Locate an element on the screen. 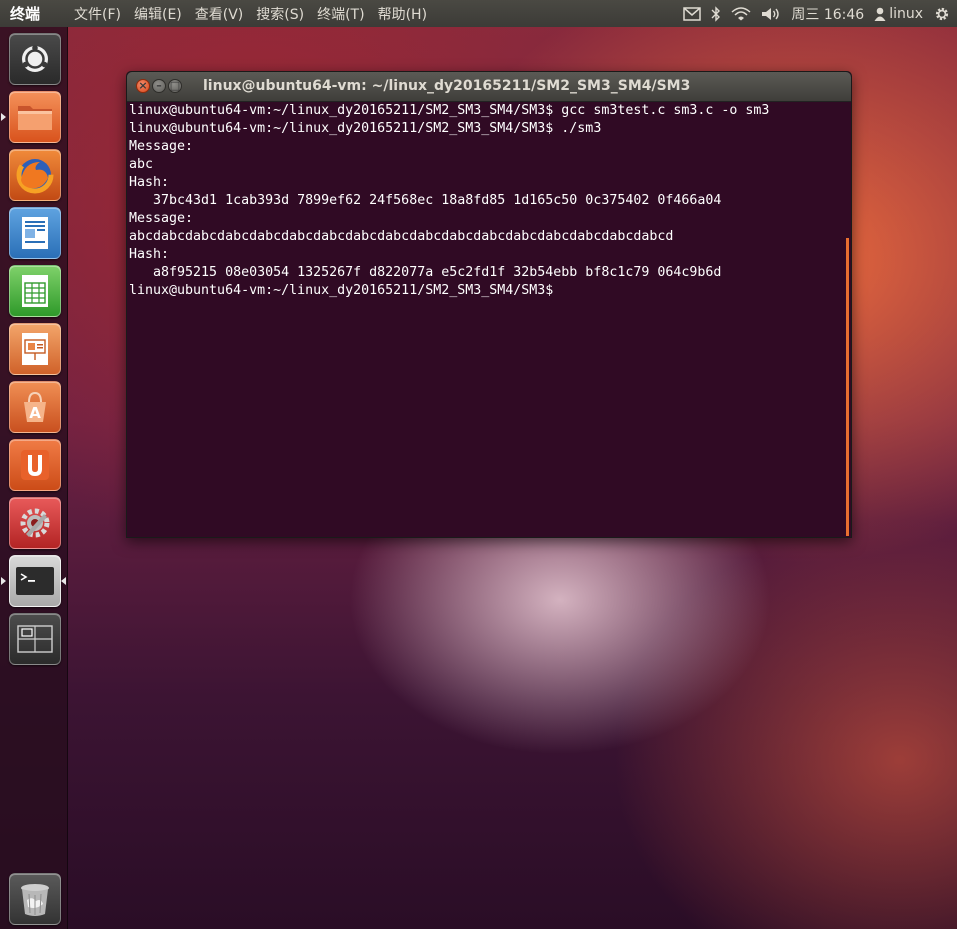 The image size is (957, 929). clock-text: 周三 16:46 is located at coordinates (828, 14).